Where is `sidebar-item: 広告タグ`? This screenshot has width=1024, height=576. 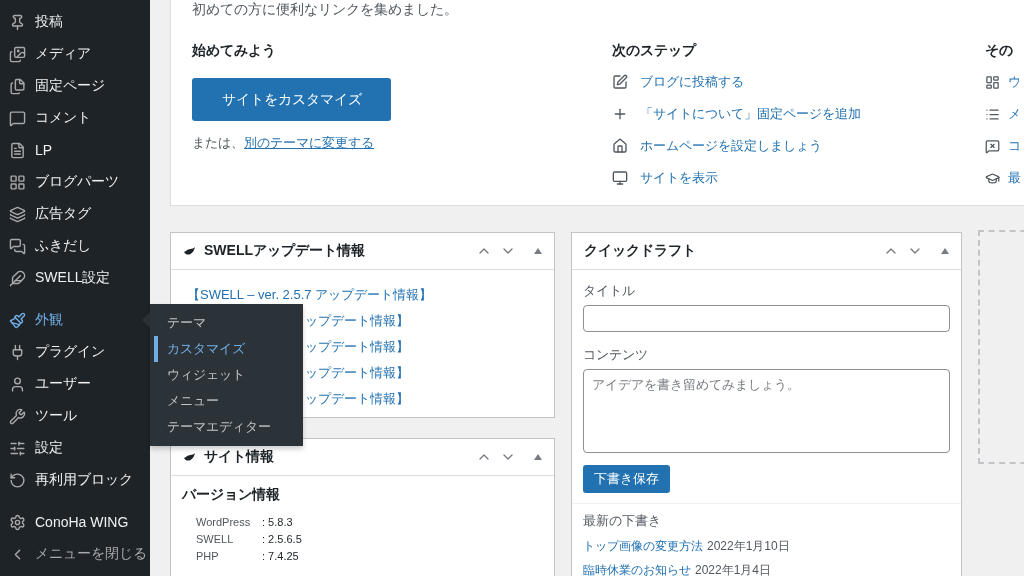
sidebar-item: 広告タグ is located at coordinates (75, 214).